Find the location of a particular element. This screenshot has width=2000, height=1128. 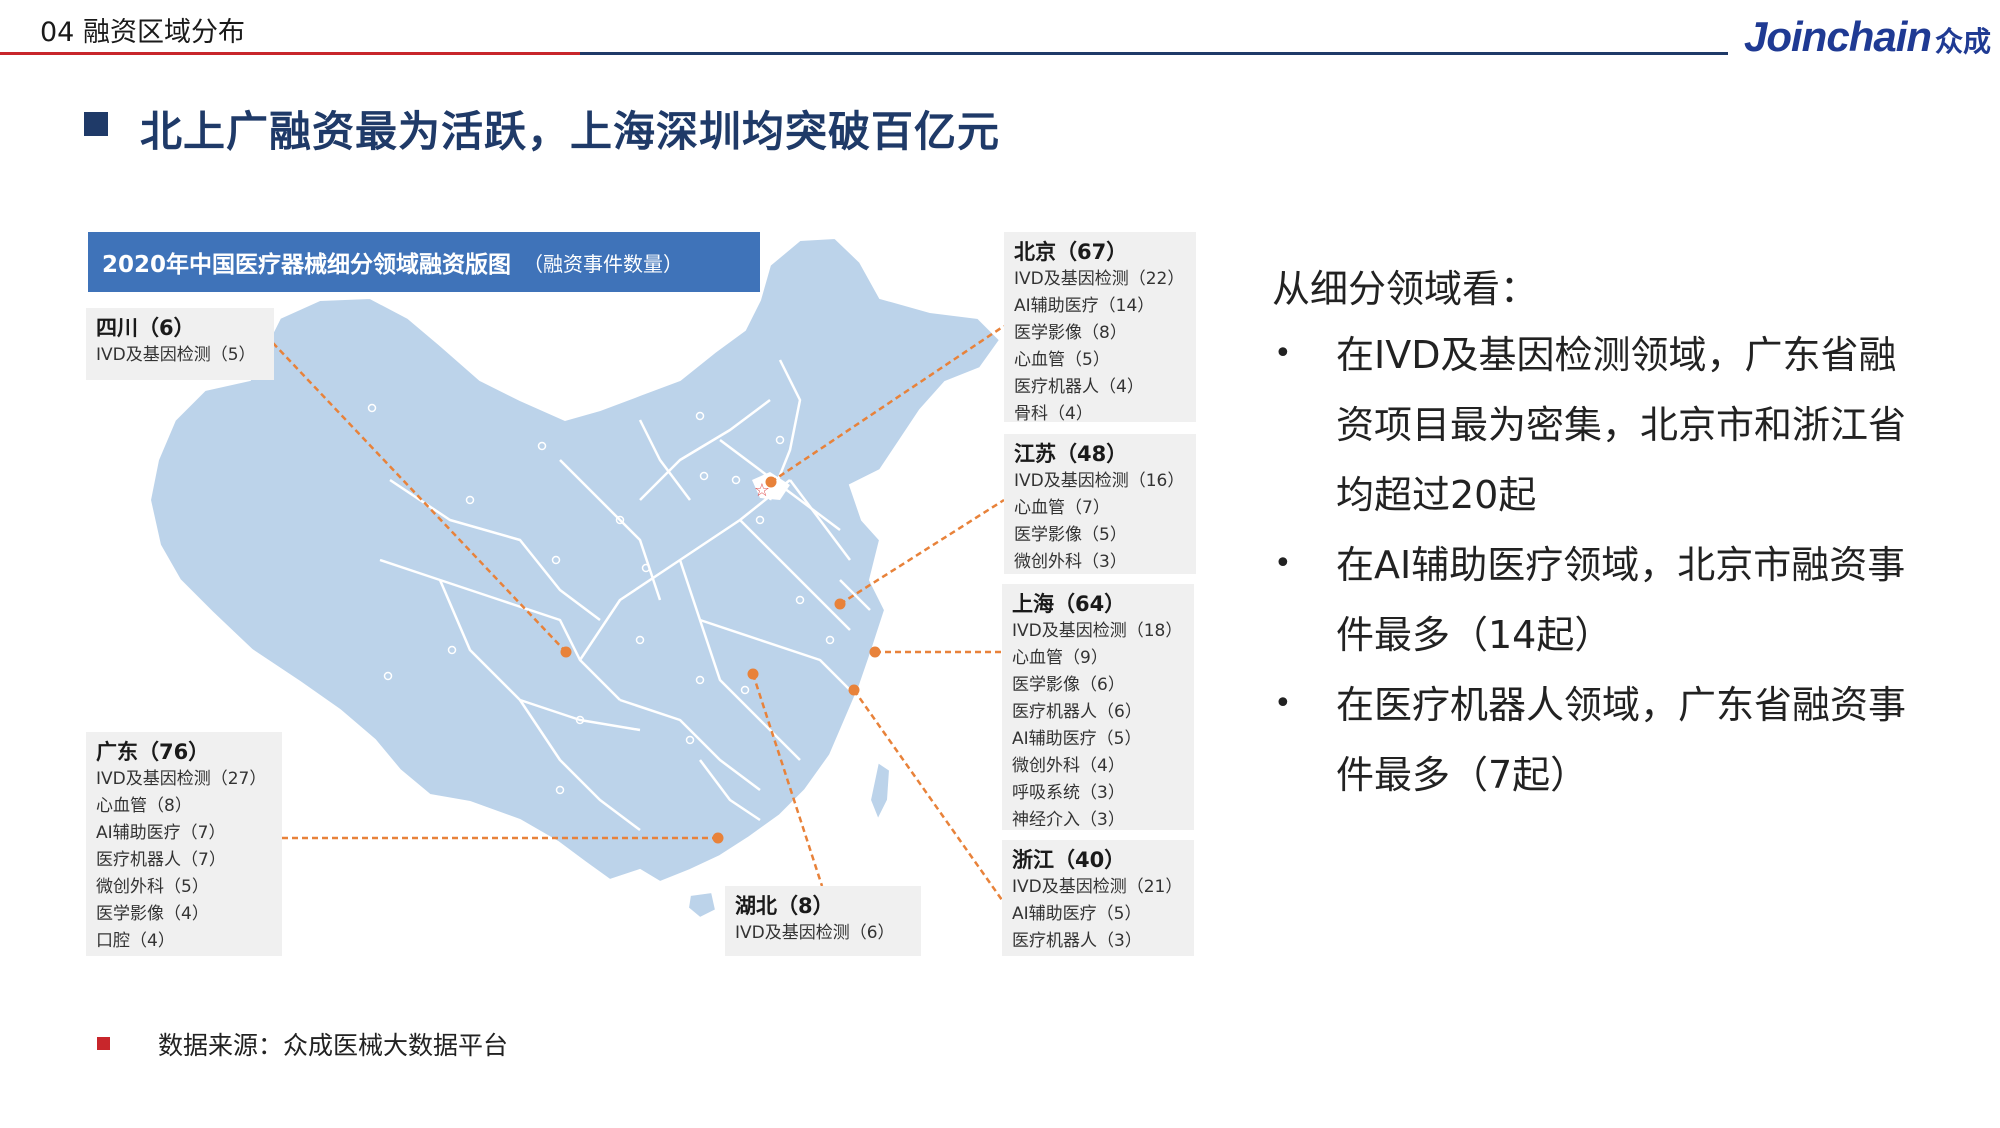

region-item: 心血管（9） is located at coordinates (1060, 658).